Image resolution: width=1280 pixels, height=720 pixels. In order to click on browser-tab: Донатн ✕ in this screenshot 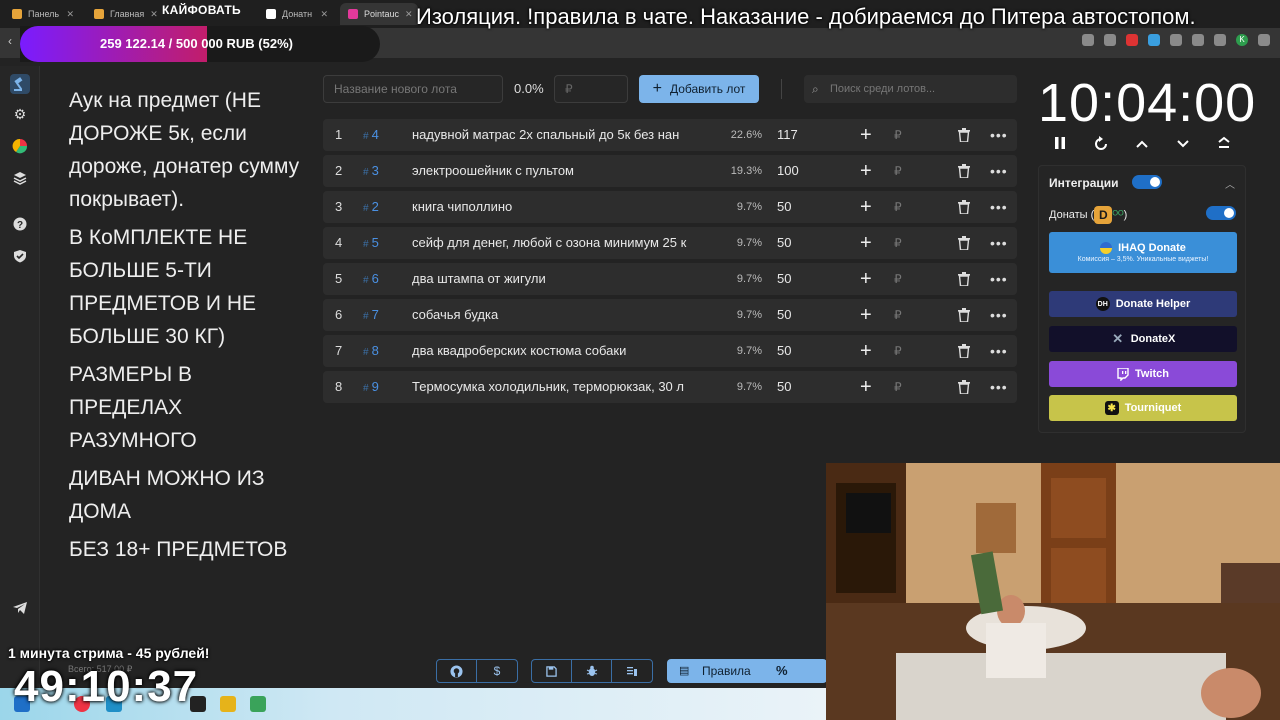, I will do `click(297, 14)`.